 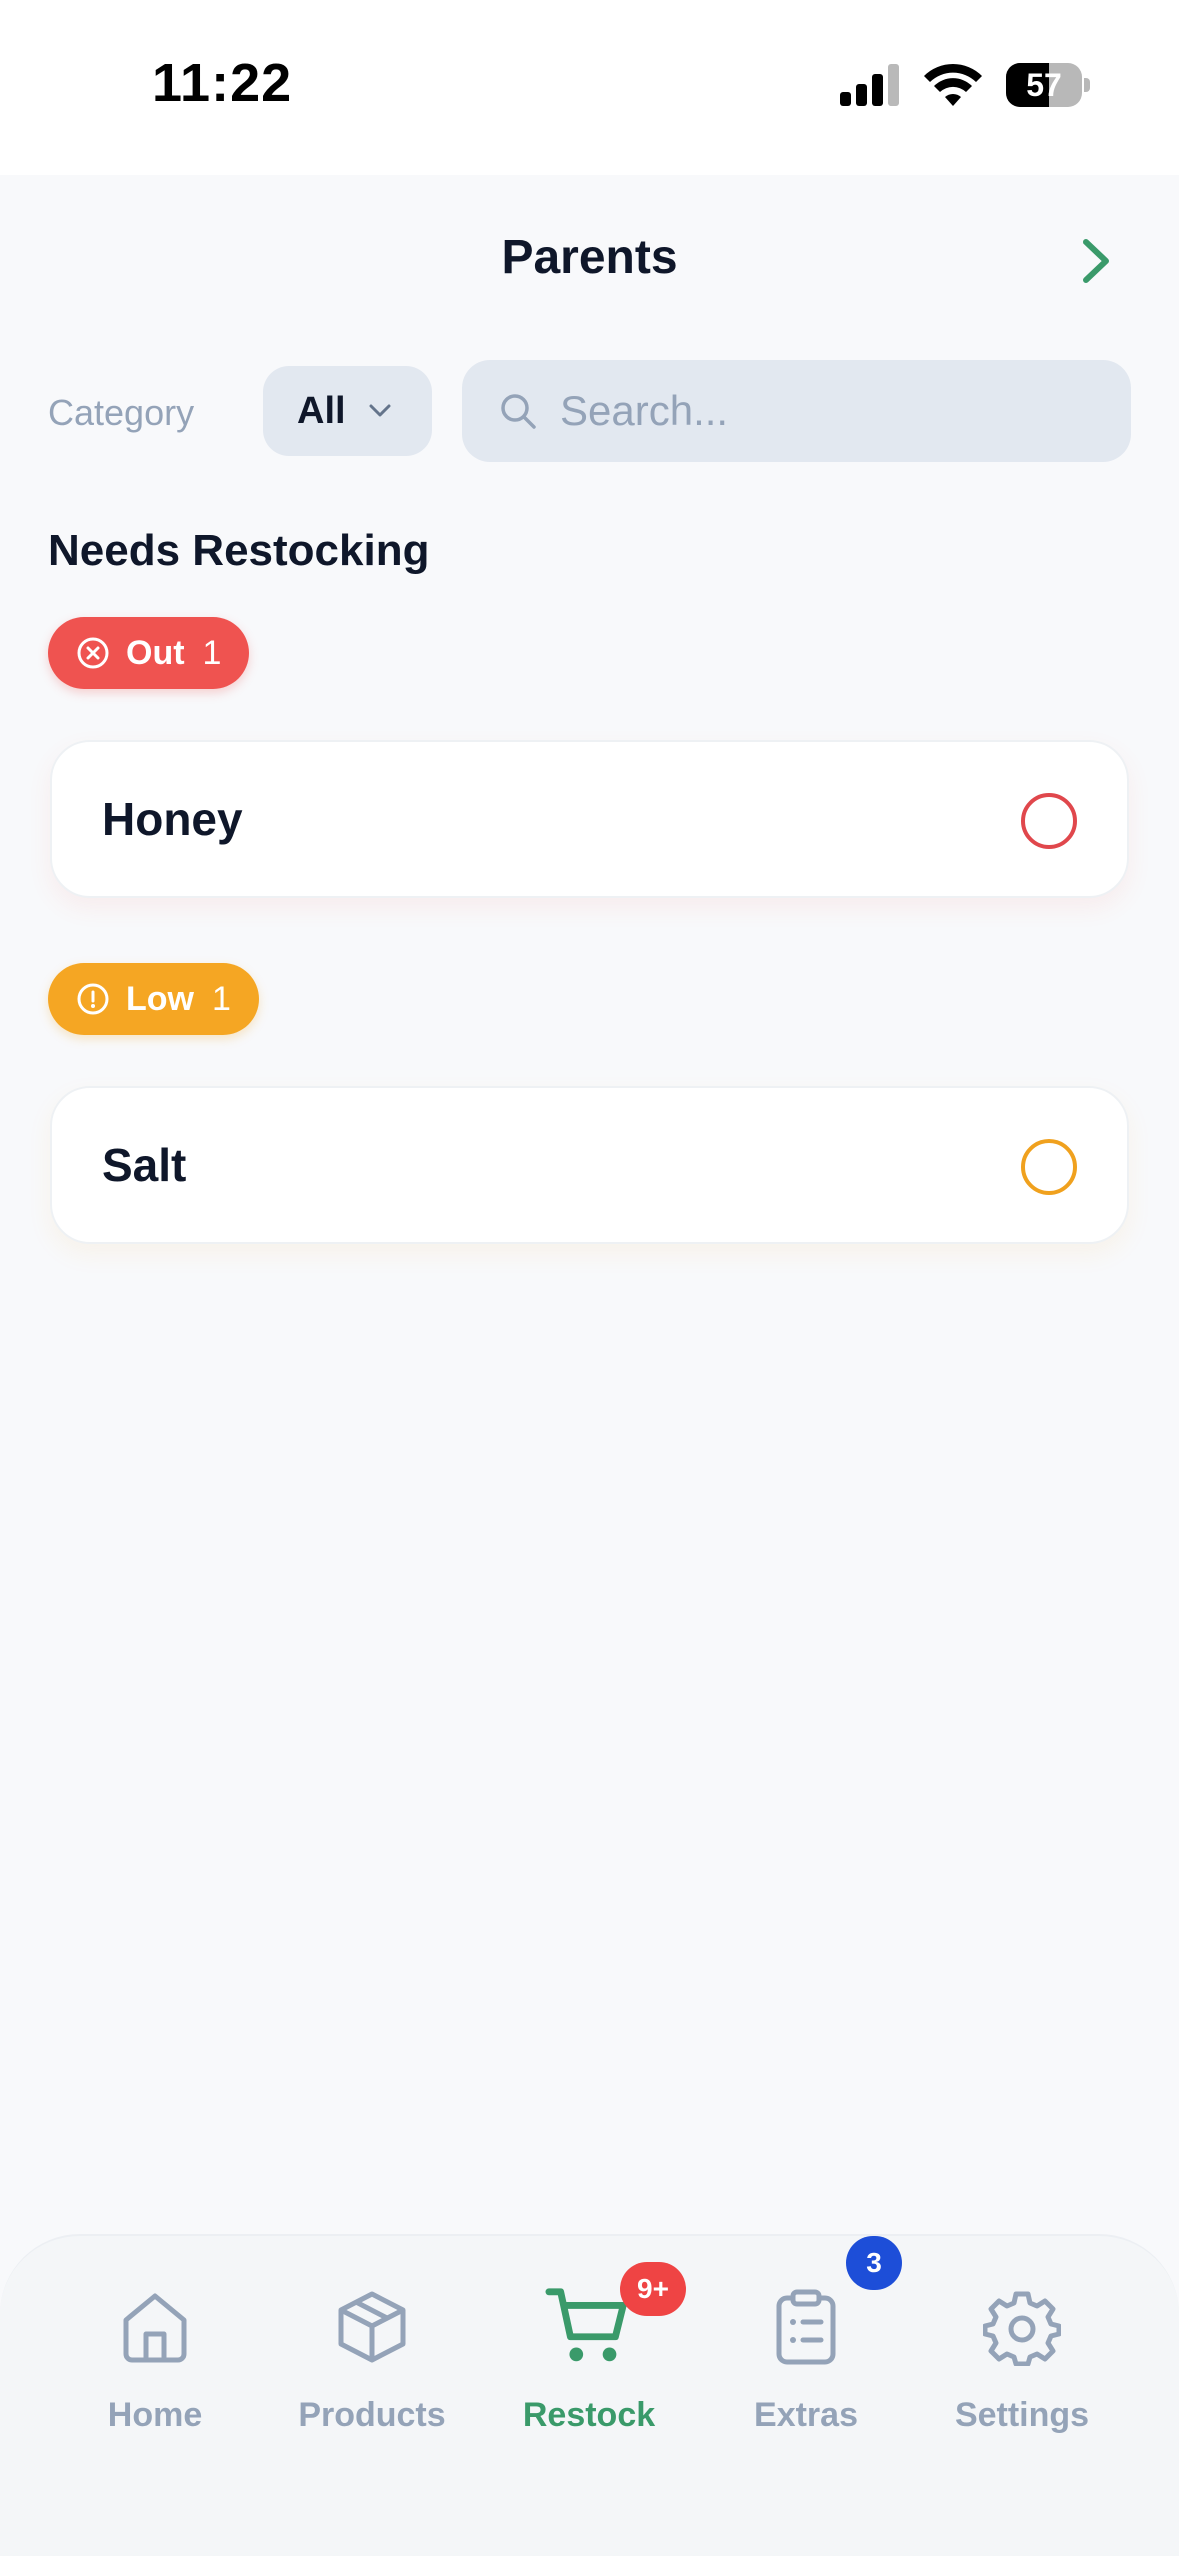 What do you see at coordinates (589, 819) in the screenshot?
I see `list-item: Honey` at bounding box center [589, 819].